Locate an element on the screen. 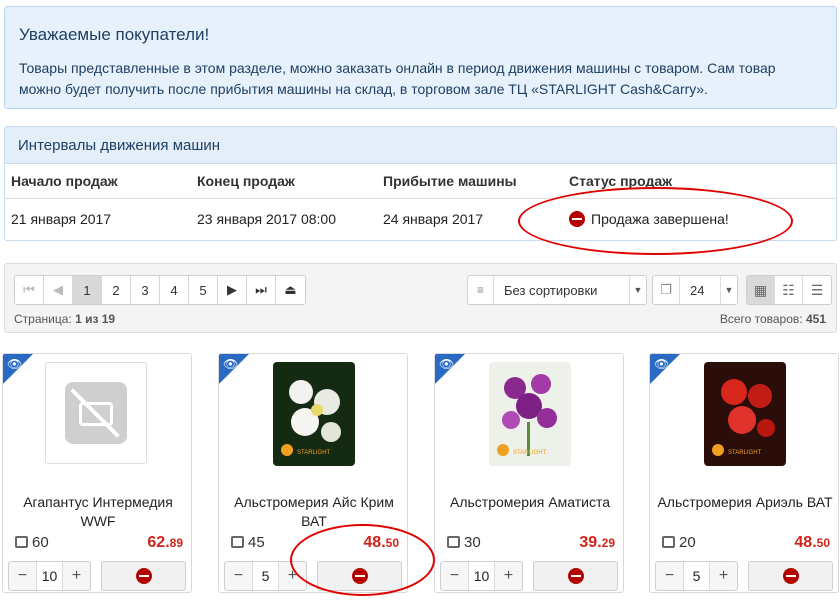 This screenshot has width=840, height=600. per-page-select: ❐ 24 ▼ is located at coordinates (695, 290).